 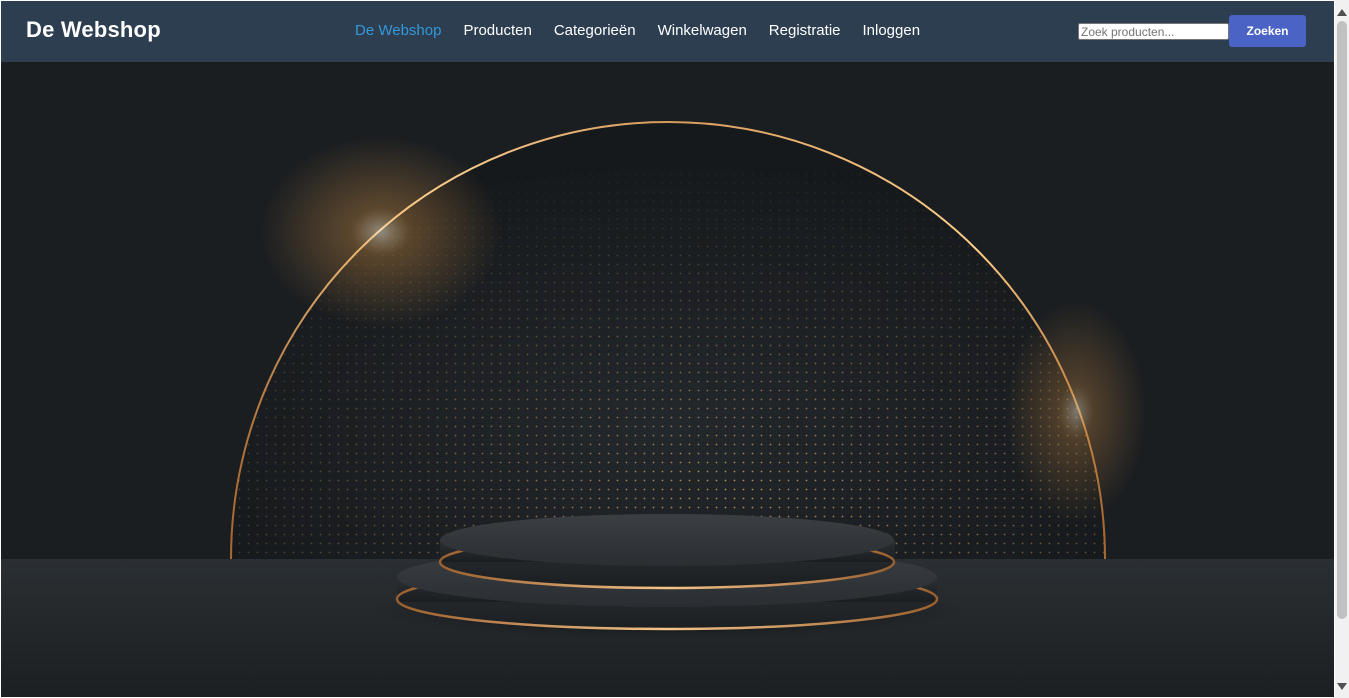 I want to click on nav-link-home: De Webshop, so click(x=398, y=32).